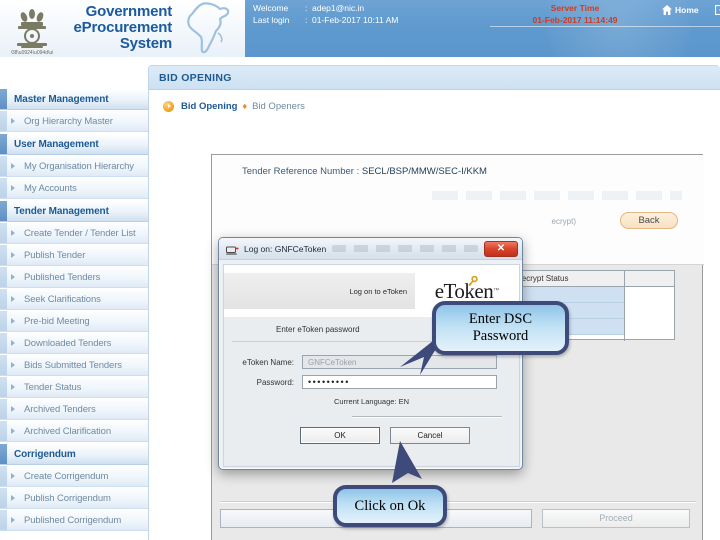 The image size is (720, 540). I want to click on bottom-separator, so click(458, 502).